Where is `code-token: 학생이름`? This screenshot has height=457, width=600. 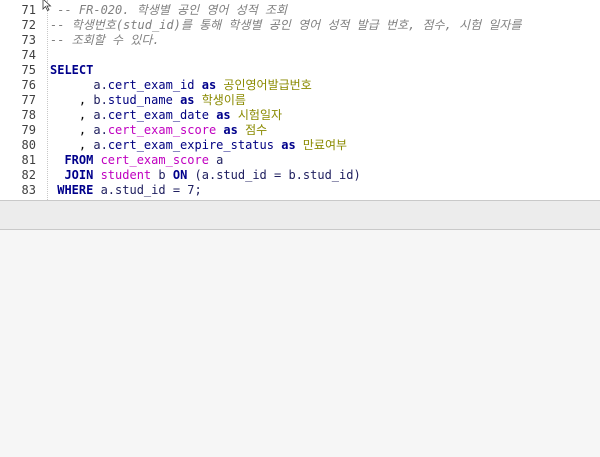
code-token: 학생이름 is located at coordinates (220, 100).